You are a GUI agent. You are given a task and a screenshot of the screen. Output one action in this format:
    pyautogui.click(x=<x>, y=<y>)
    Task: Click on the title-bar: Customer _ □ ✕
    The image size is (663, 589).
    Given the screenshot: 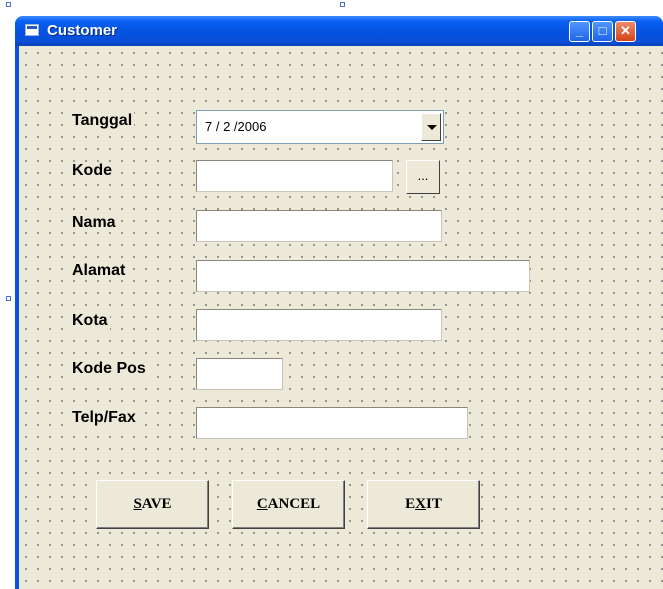 What is the action you would take?
    pyautogui.click(x=339, y=31)
    